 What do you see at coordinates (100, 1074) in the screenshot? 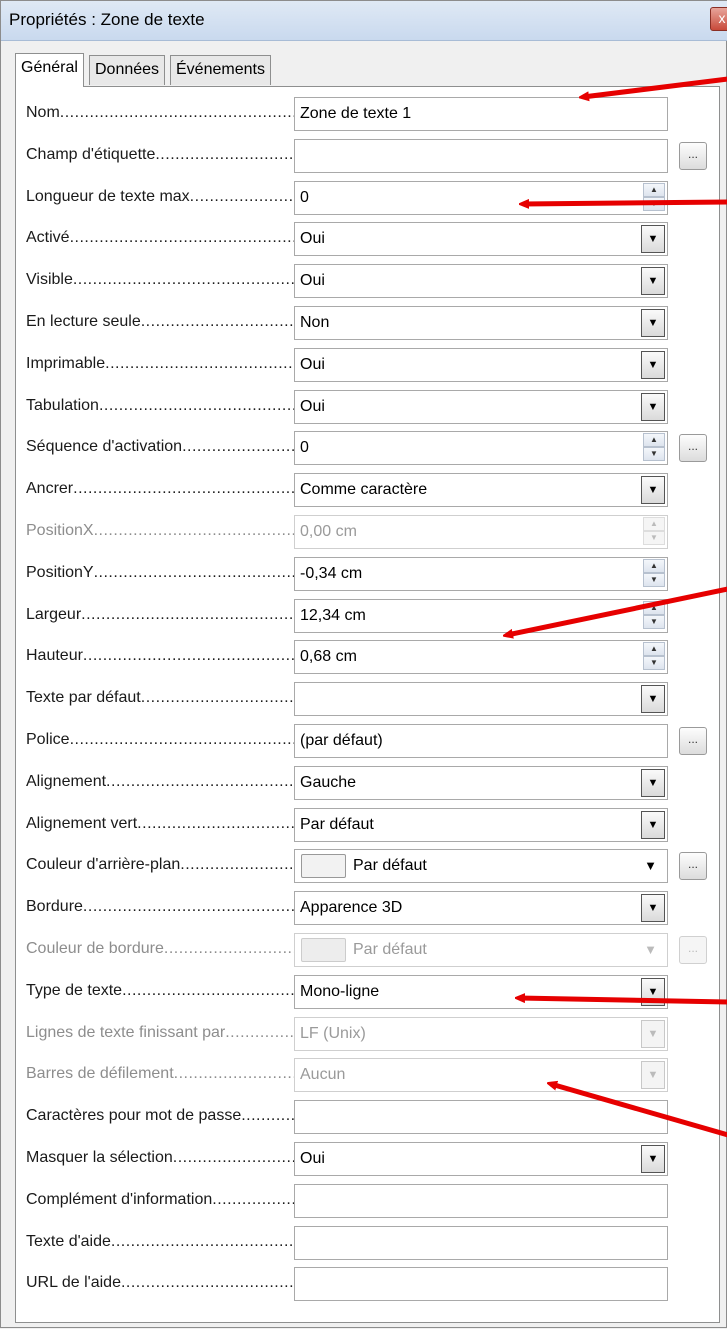
I see `property-label-text: Barres de défilement` at bounding box center [100, 1074].